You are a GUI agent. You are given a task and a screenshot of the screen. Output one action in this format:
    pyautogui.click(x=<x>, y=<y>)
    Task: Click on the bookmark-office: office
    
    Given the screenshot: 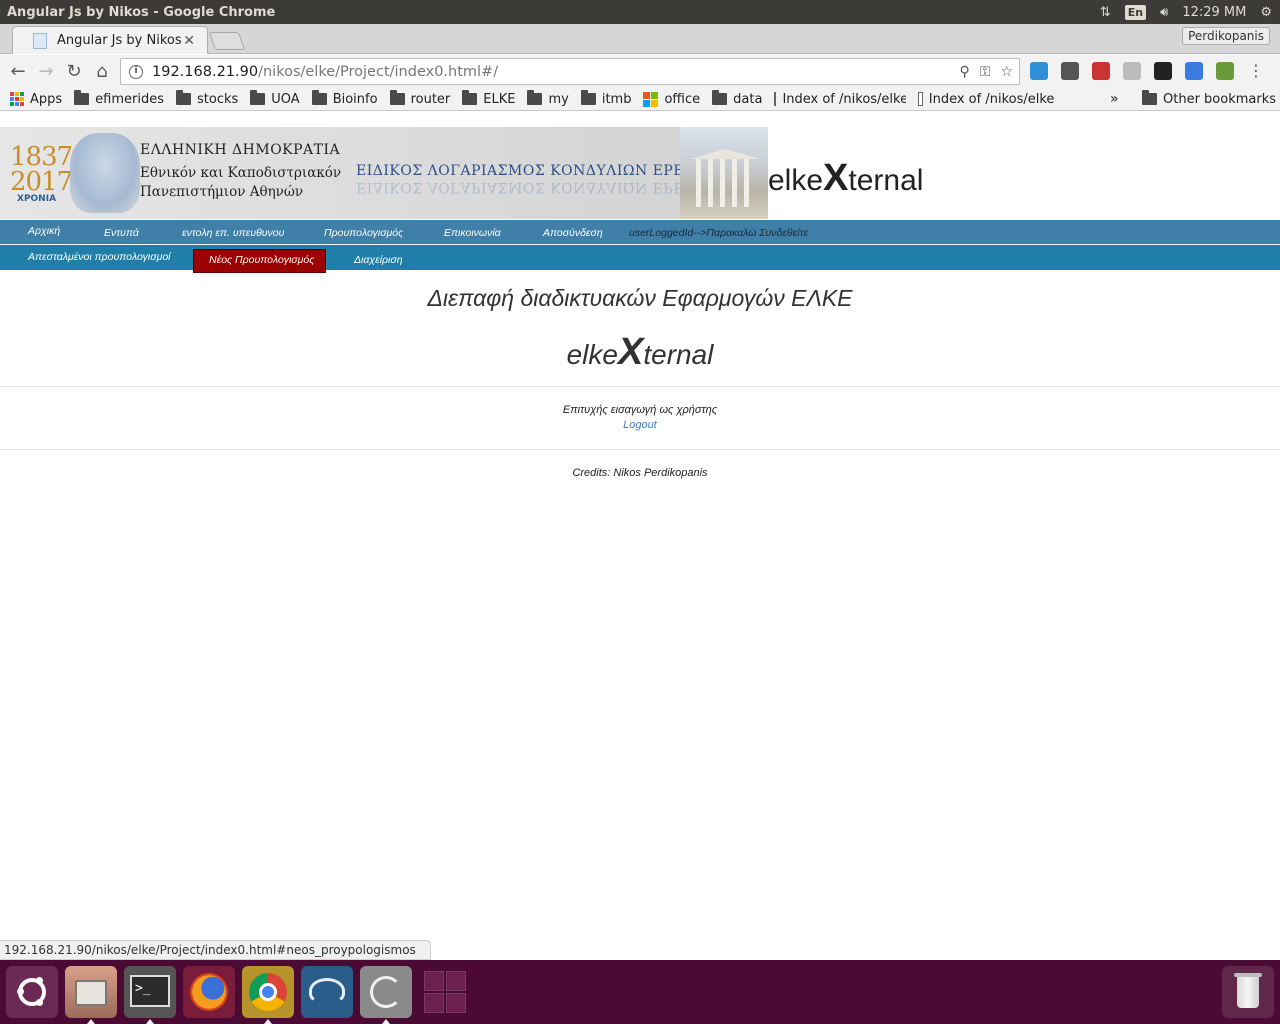 What is the action you would take?
    pyautogui.click(x=672, y=99)
    